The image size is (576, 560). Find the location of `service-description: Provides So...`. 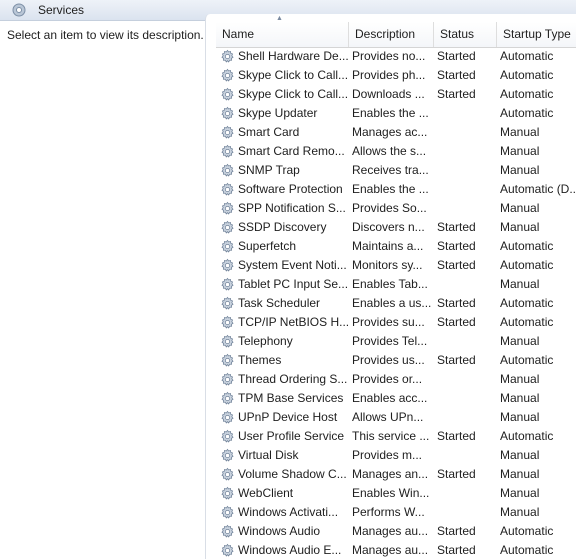

service-description: Provides So... is located at coordinates (389, 208).